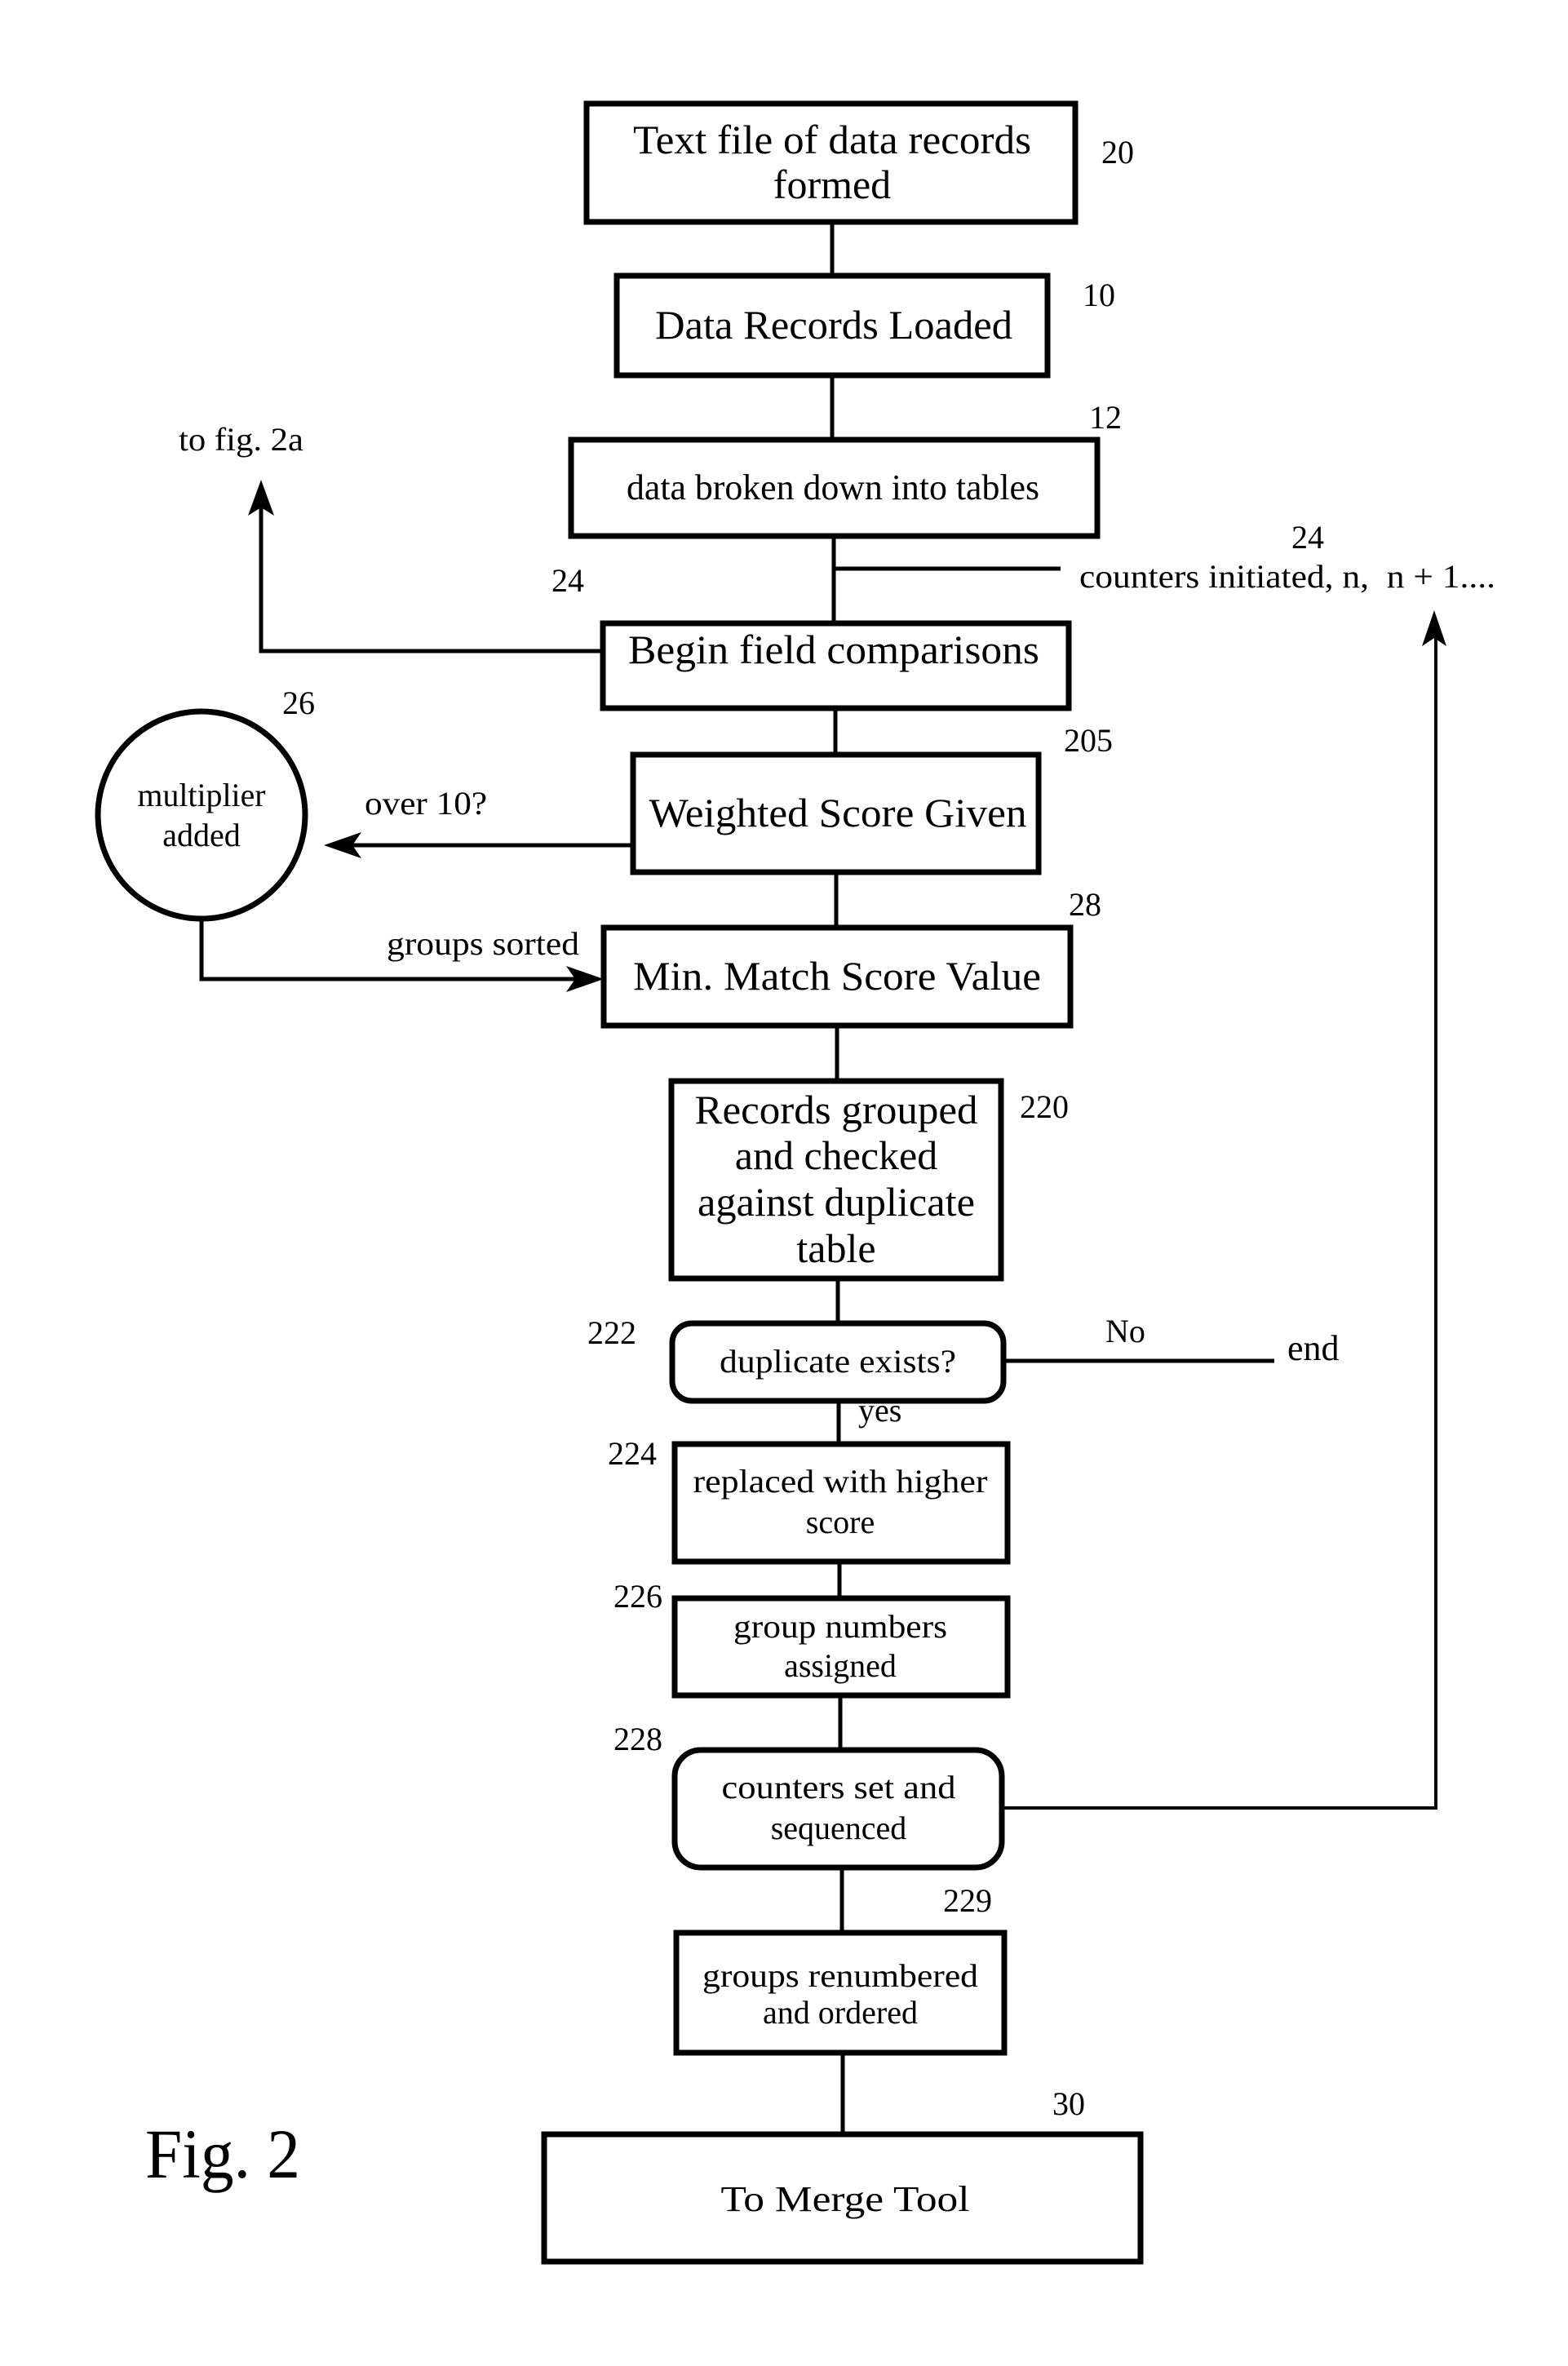  Describe the element at coordinates (840, 1522) in the screenshot. I see `node-replaced-line-2: score` at that location.